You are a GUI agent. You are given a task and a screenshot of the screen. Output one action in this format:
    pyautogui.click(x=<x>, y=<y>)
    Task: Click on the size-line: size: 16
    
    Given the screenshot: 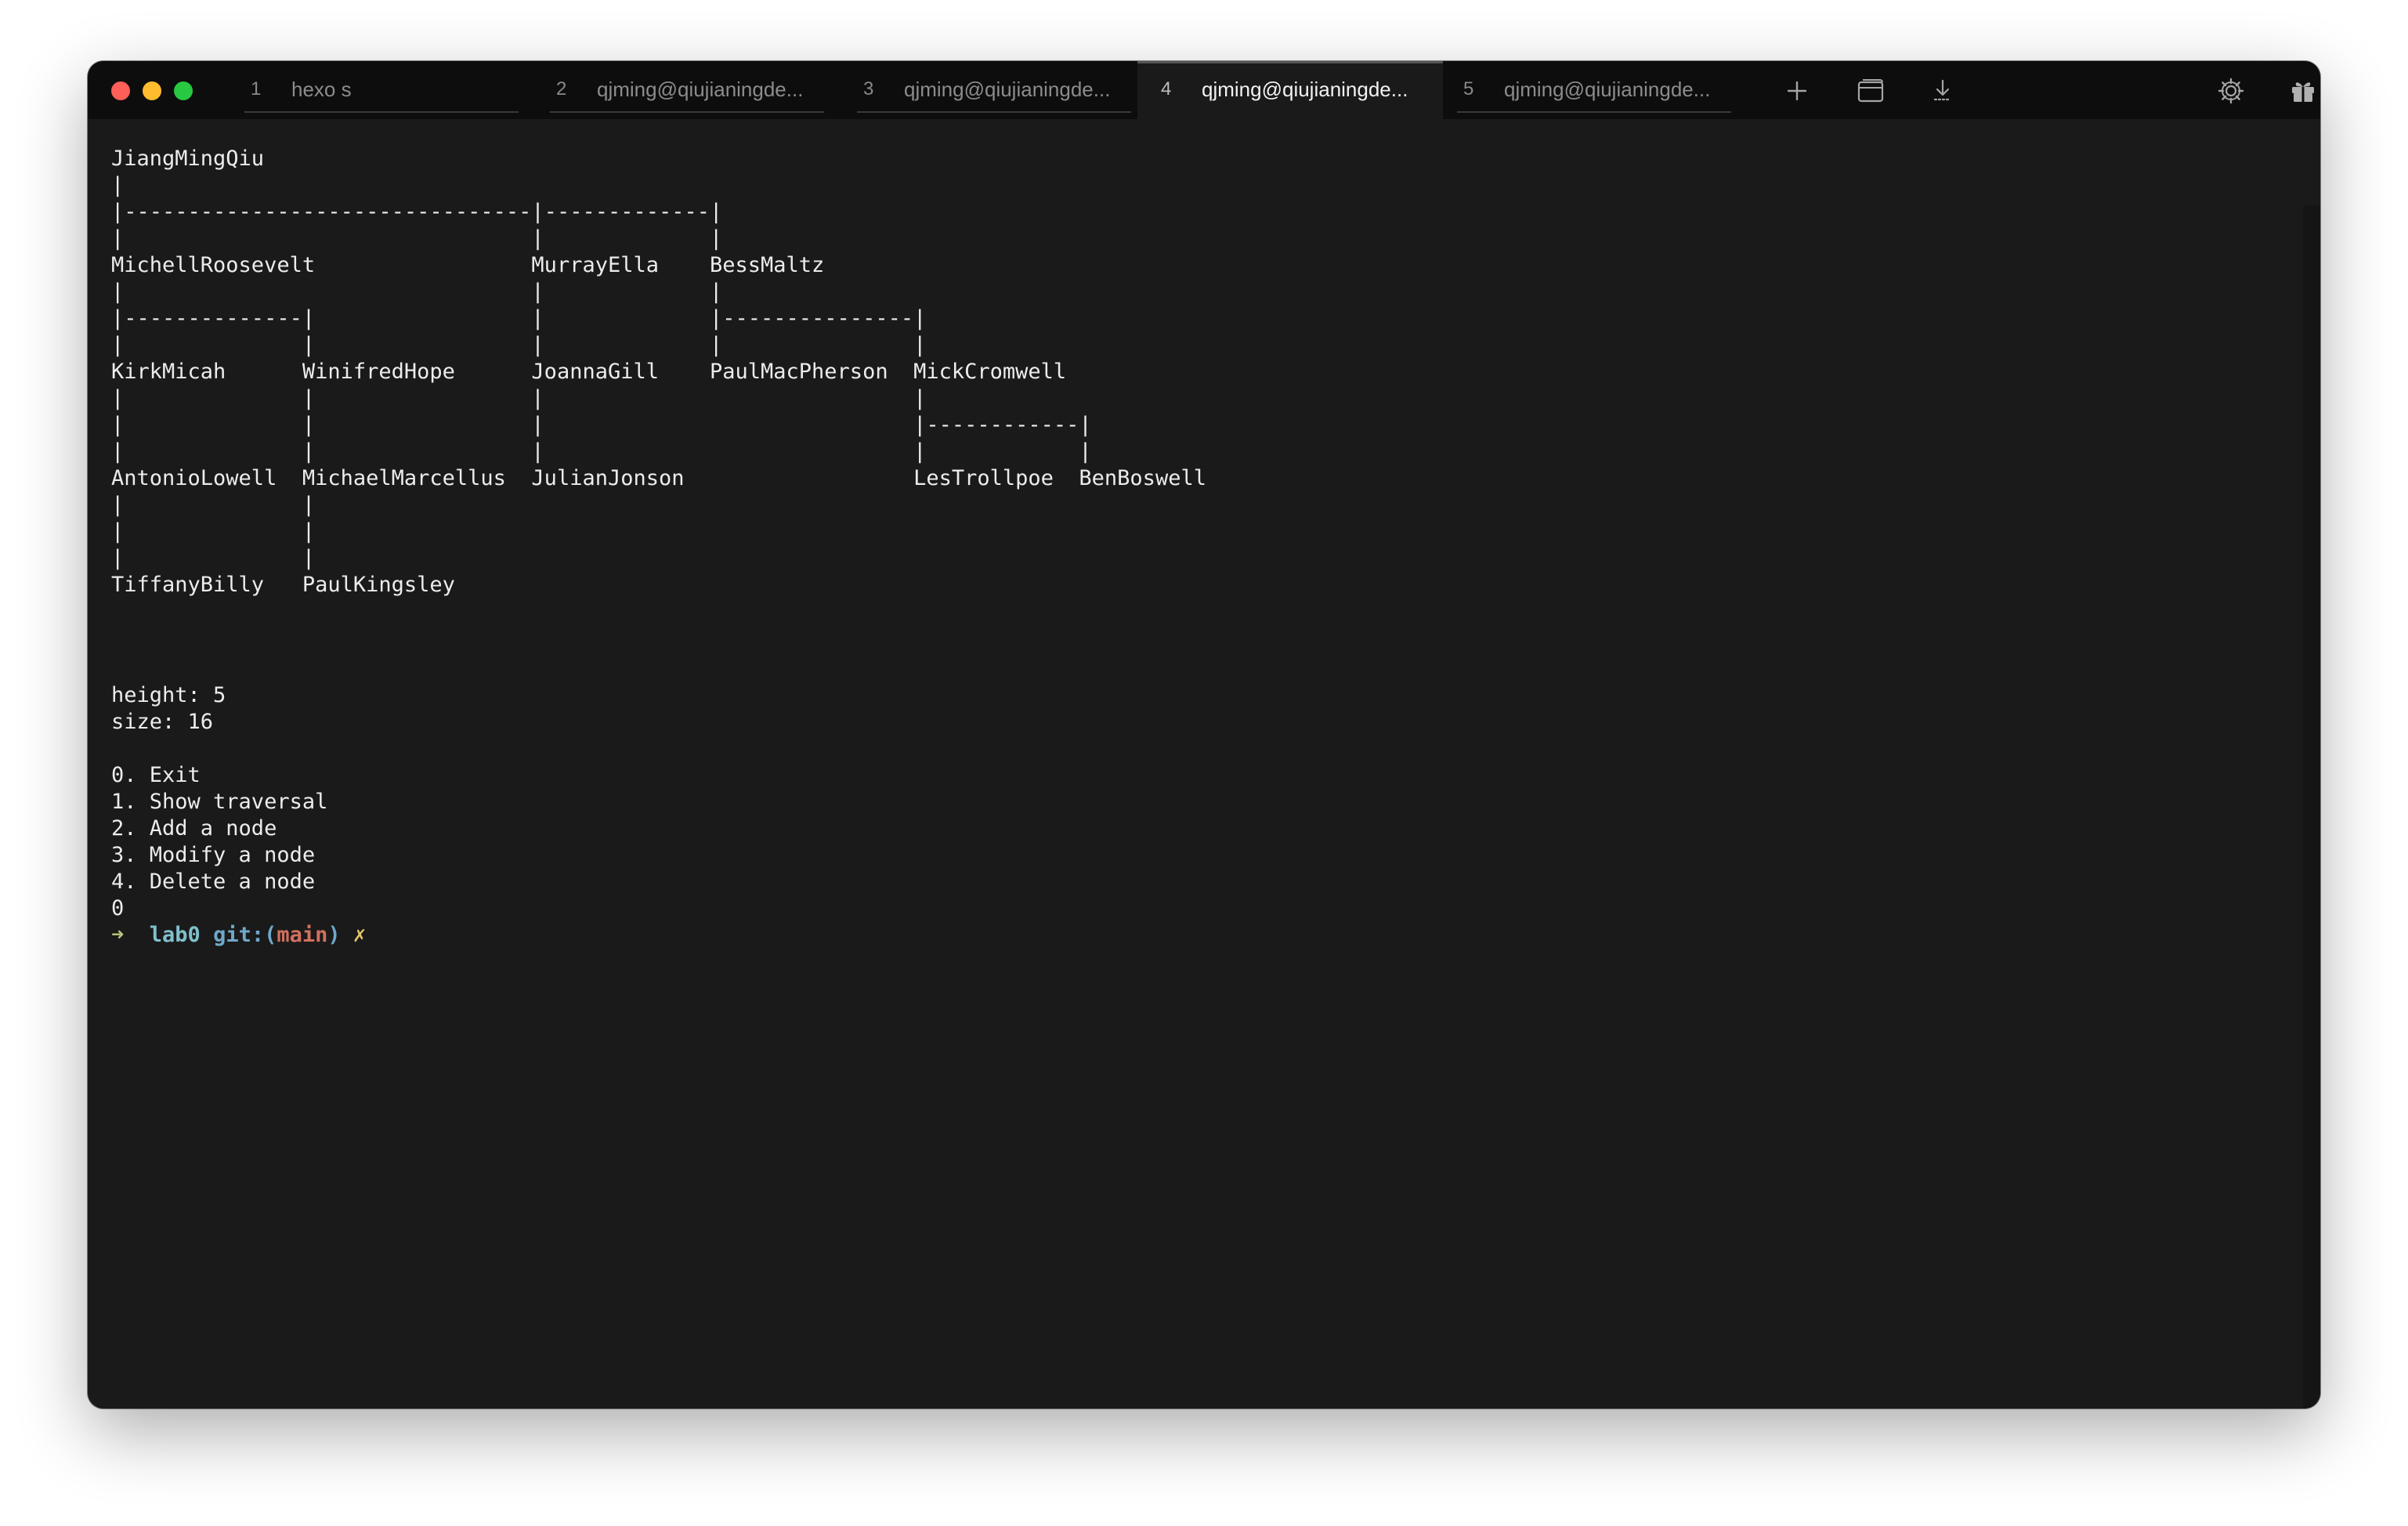 What is the action you would take?
    pyautogui.click(x=162, y=722)
    